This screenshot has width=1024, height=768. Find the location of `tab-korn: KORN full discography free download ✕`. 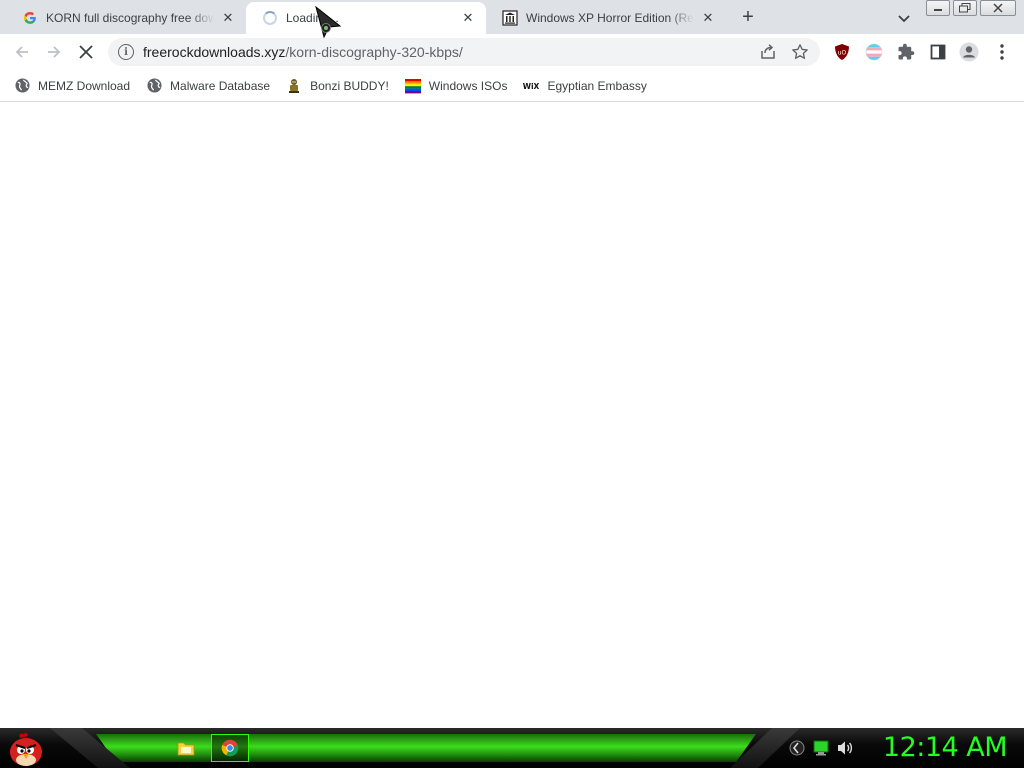

tab-korn: KORN full discography free download ✕ is located at coordinates (126, 18).